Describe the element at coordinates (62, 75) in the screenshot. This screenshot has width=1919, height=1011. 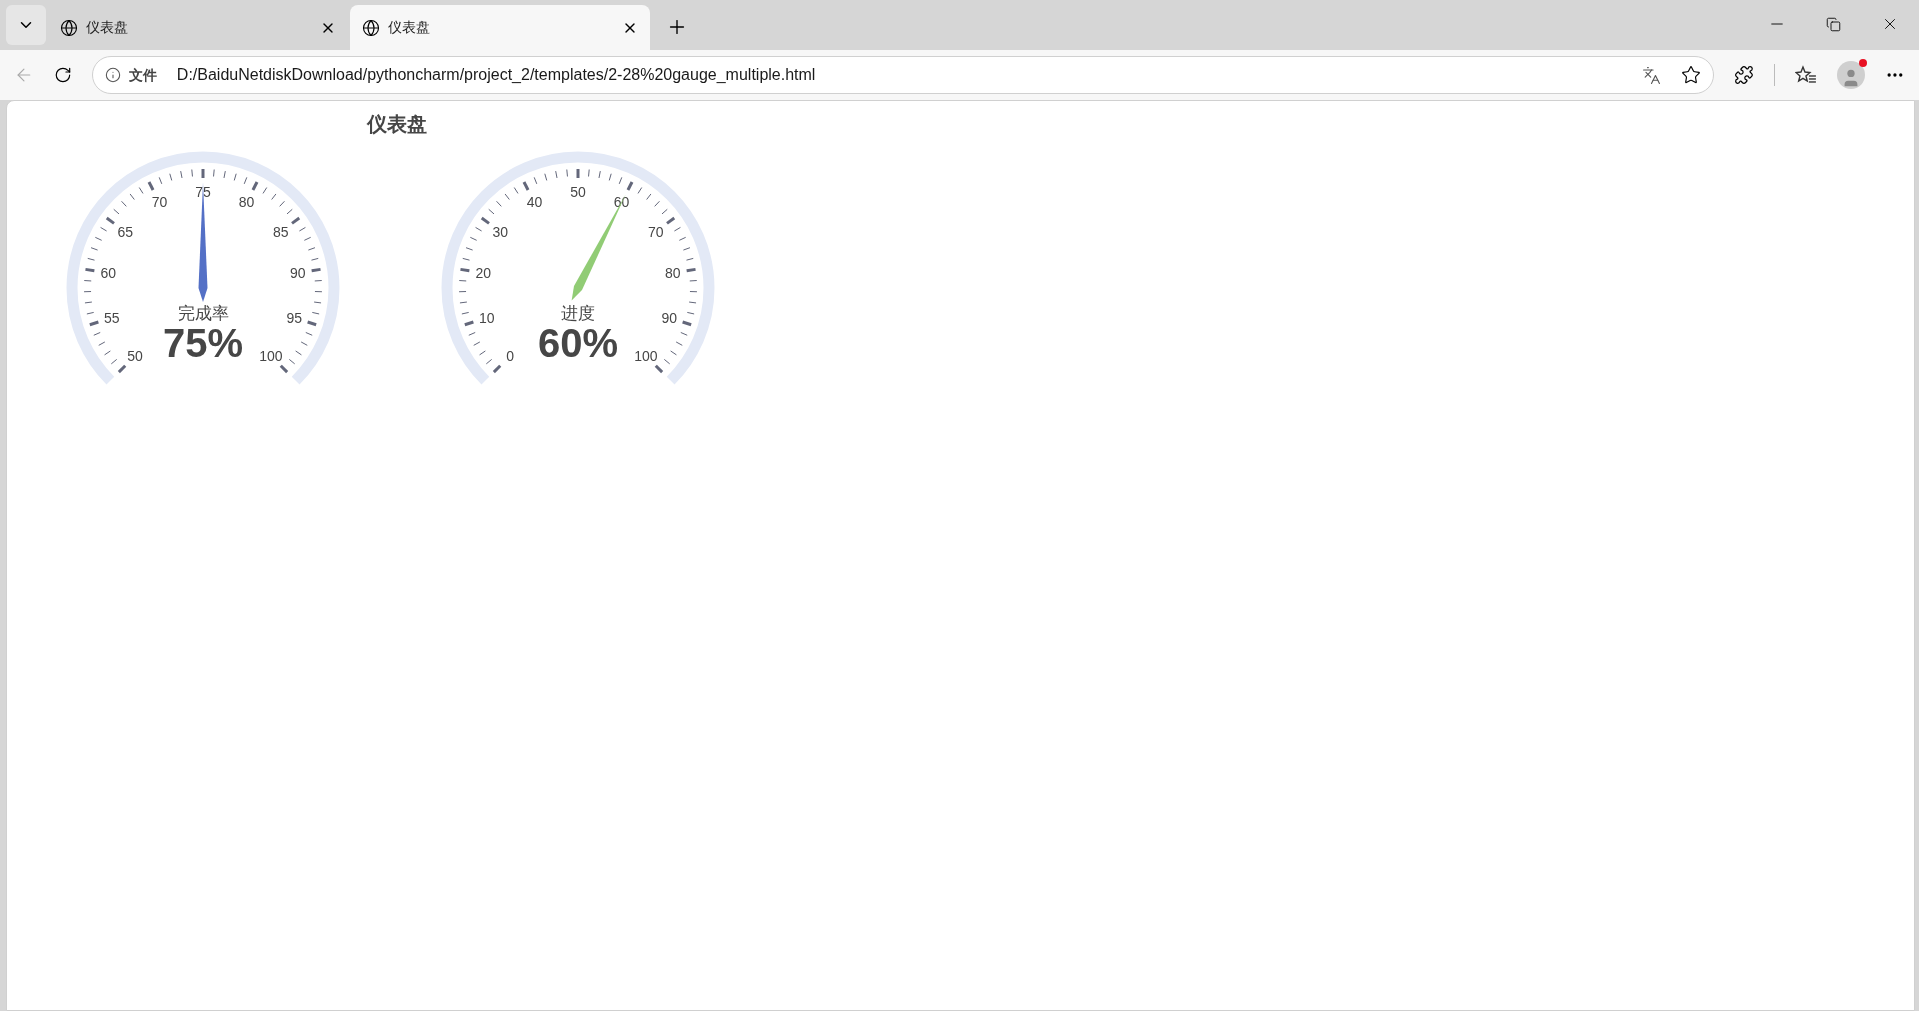
I see `reload-icon` at that location.